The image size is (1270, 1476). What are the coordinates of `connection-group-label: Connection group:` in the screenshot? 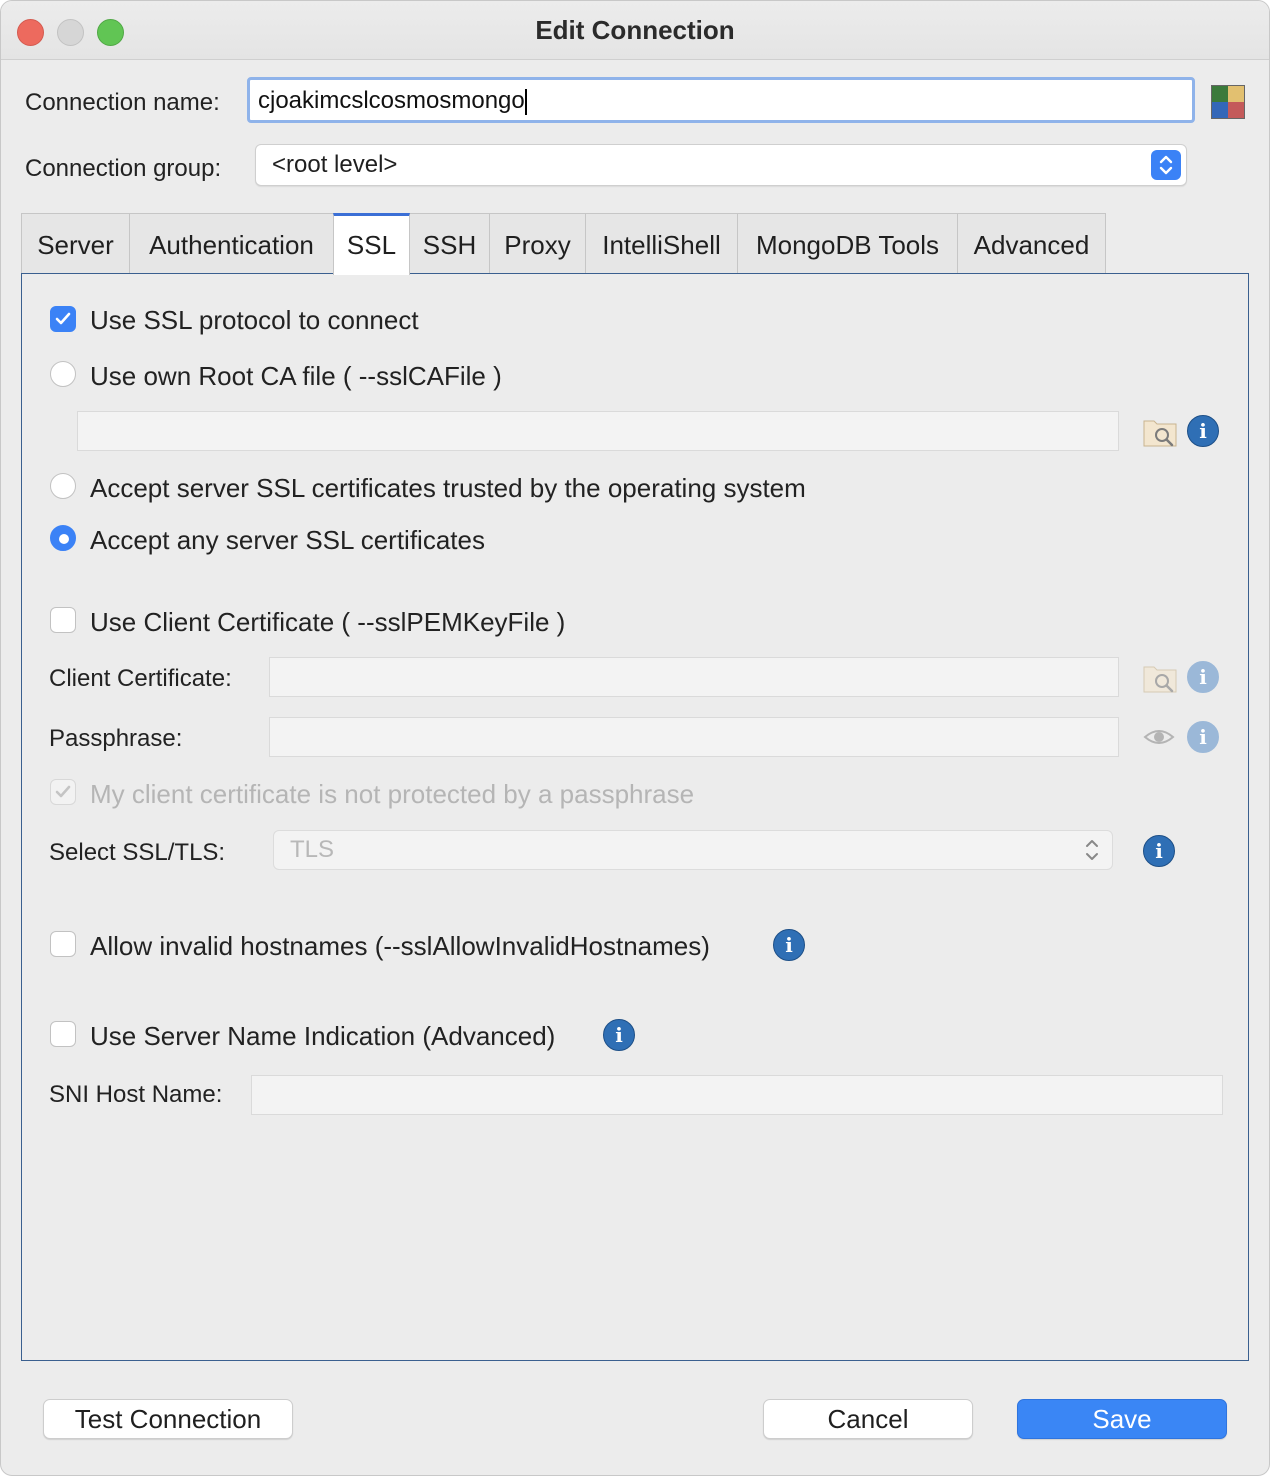 It's located at (123, 168).